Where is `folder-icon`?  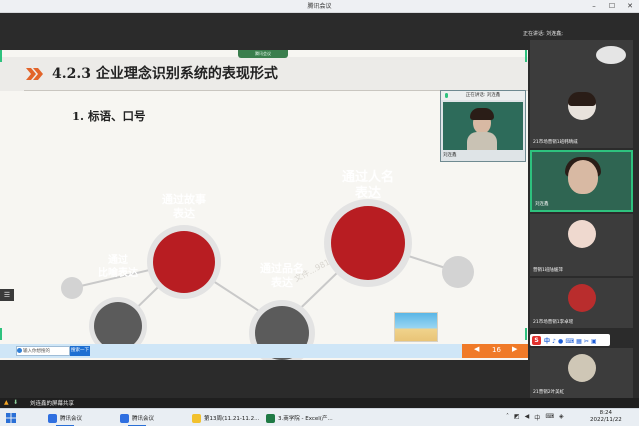
folder-icon is located at coordinates (196, 418).